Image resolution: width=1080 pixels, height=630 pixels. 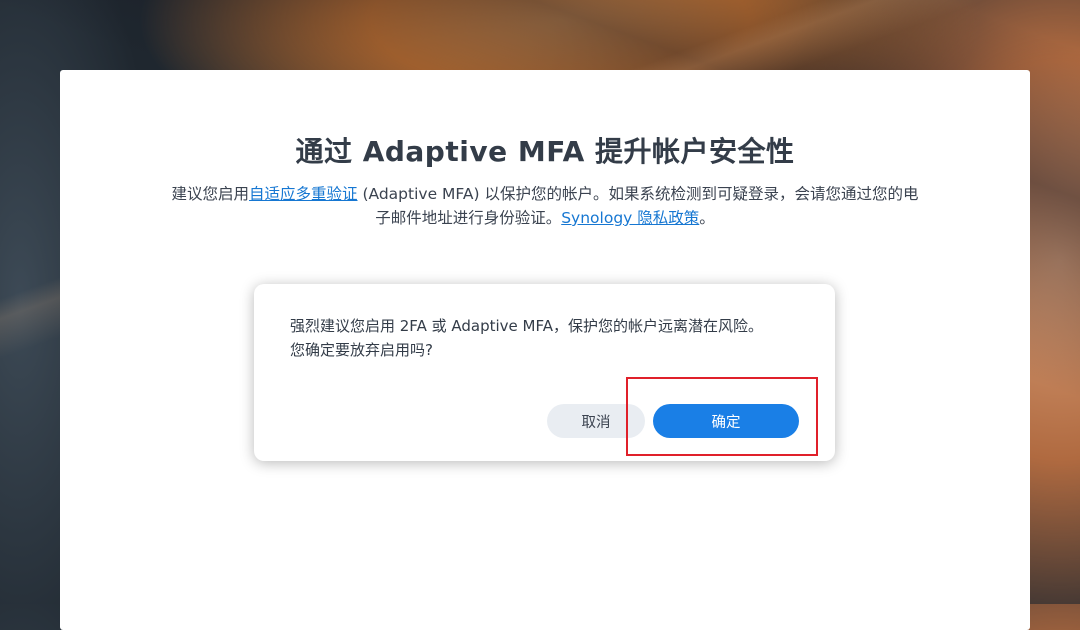 I want to click on privacy-policy-link: Synology 隐私政策, so click(x=630, y=218).